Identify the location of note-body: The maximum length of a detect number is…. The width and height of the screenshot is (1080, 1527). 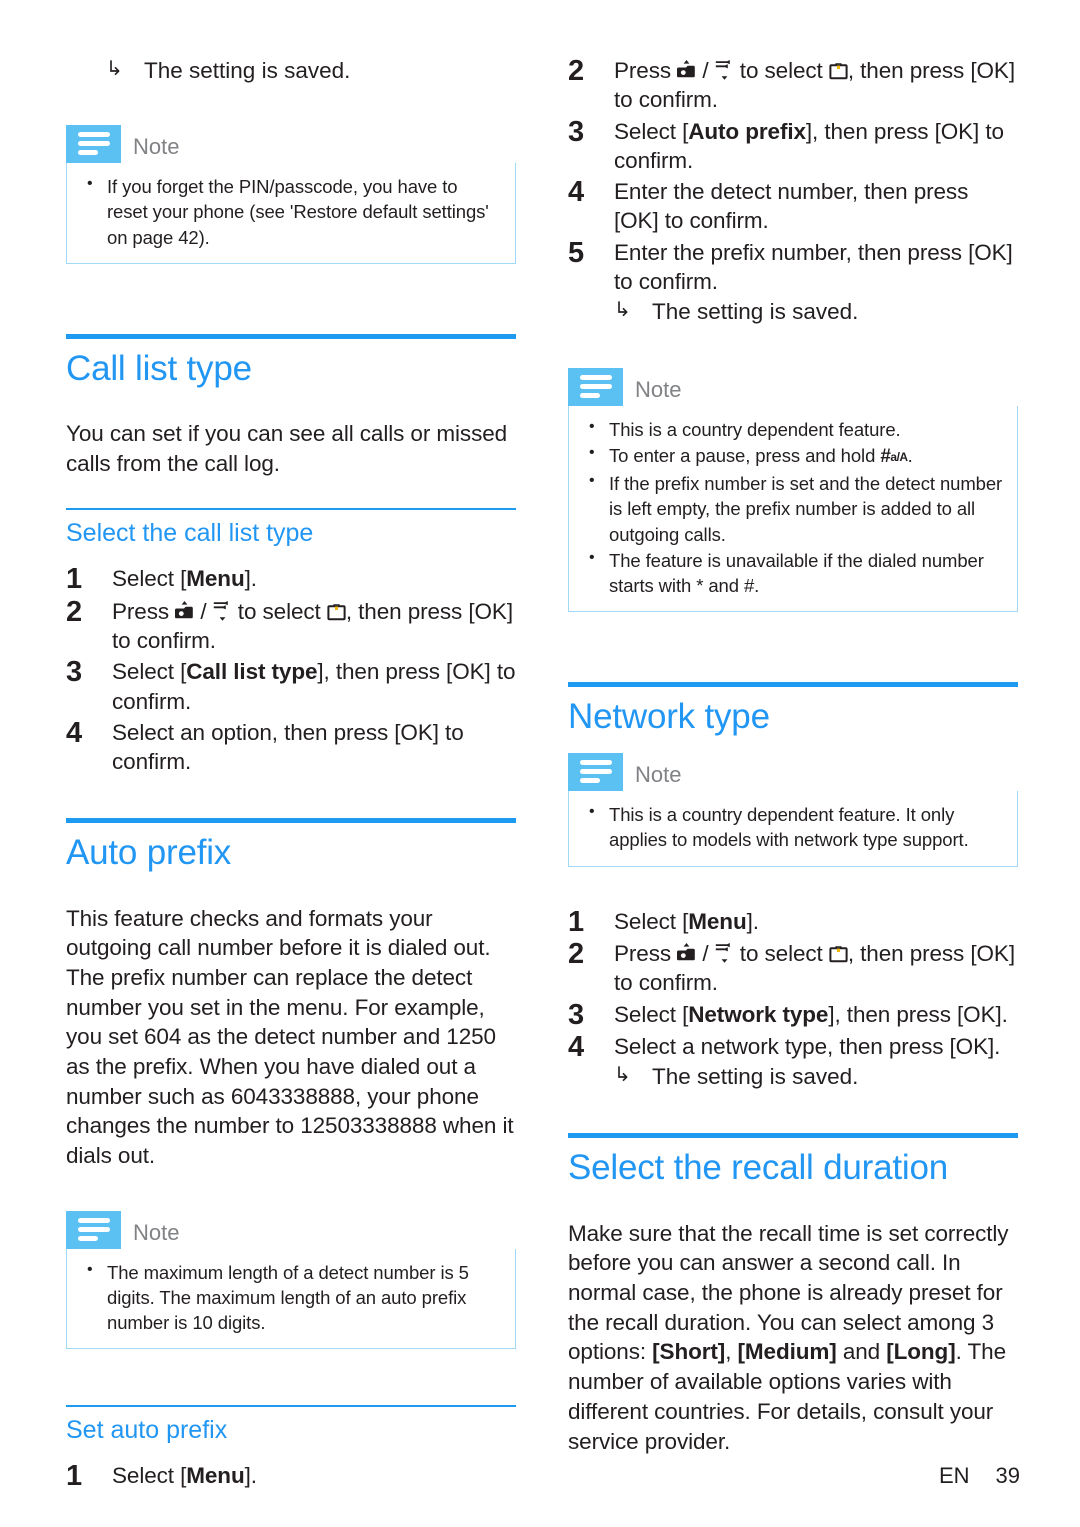
(291, 1299).